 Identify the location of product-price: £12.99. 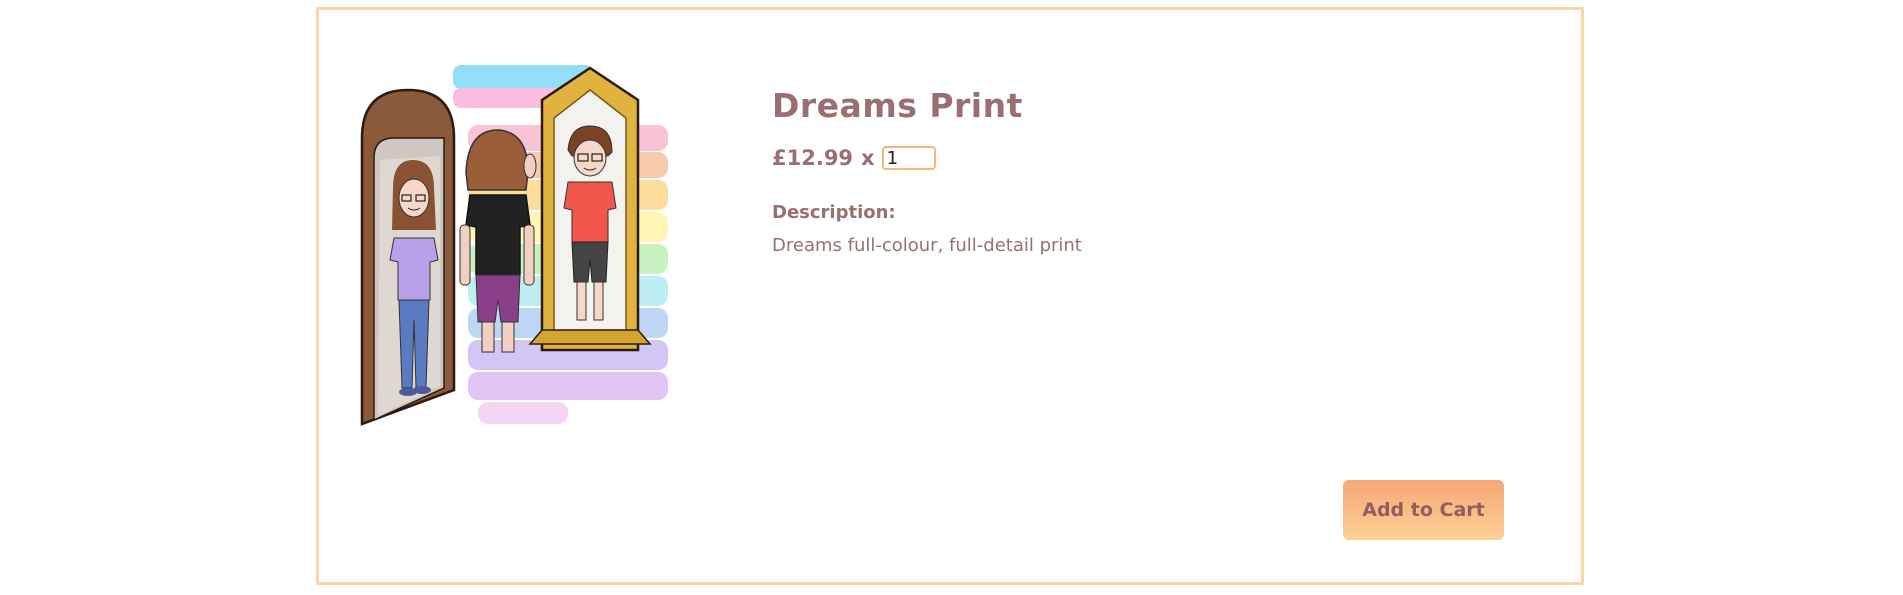
(813, 158).